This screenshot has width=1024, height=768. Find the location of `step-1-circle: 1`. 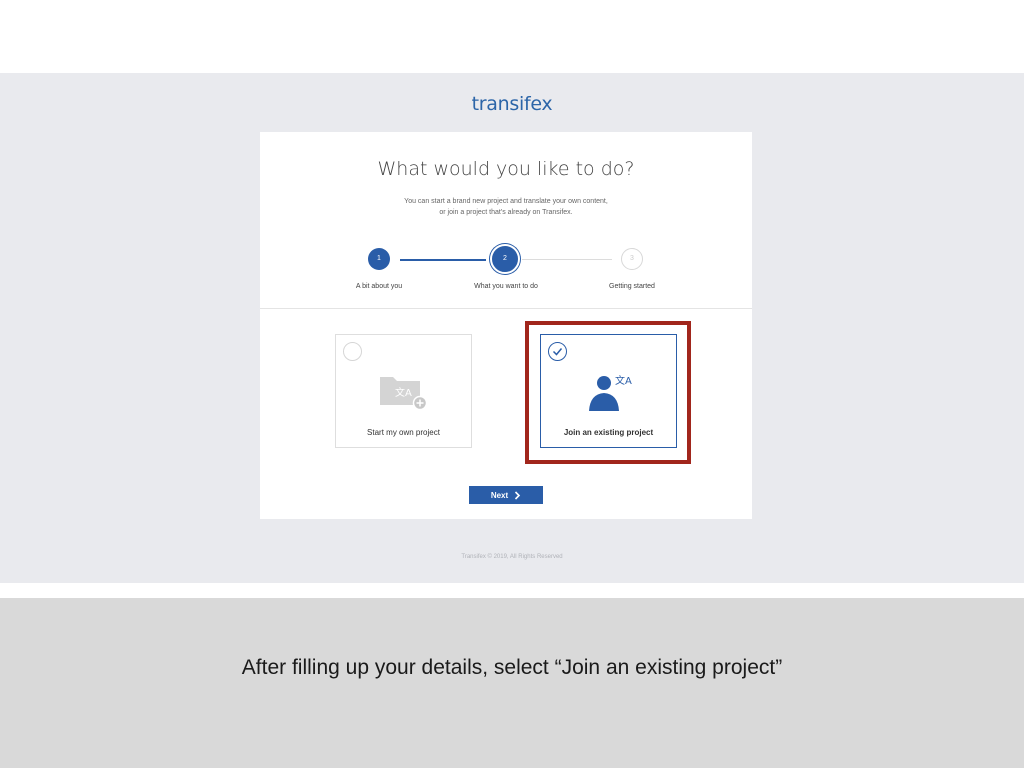

step-1-circle: 1 is located at coordinates (379, 259).